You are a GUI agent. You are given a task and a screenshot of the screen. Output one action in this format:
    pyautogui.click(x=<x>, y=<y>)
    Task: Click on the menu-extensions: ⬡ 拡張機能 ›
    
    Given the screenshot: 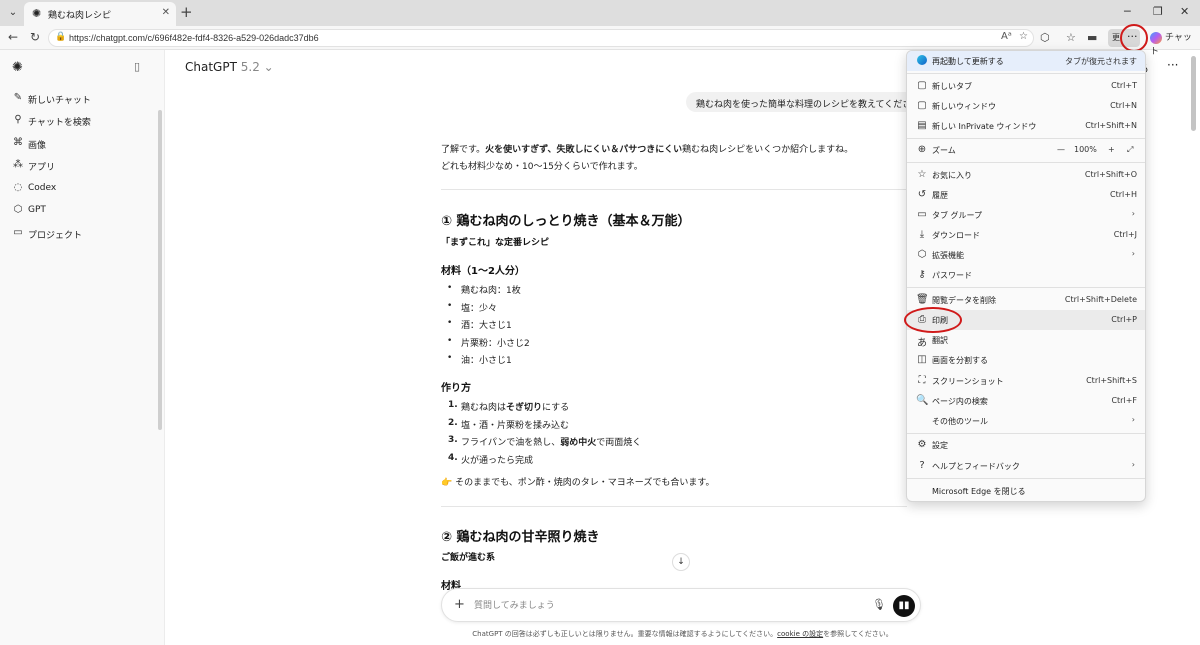 What is the action you would take?
    pyautogui.click(x=1026, y=255)
    